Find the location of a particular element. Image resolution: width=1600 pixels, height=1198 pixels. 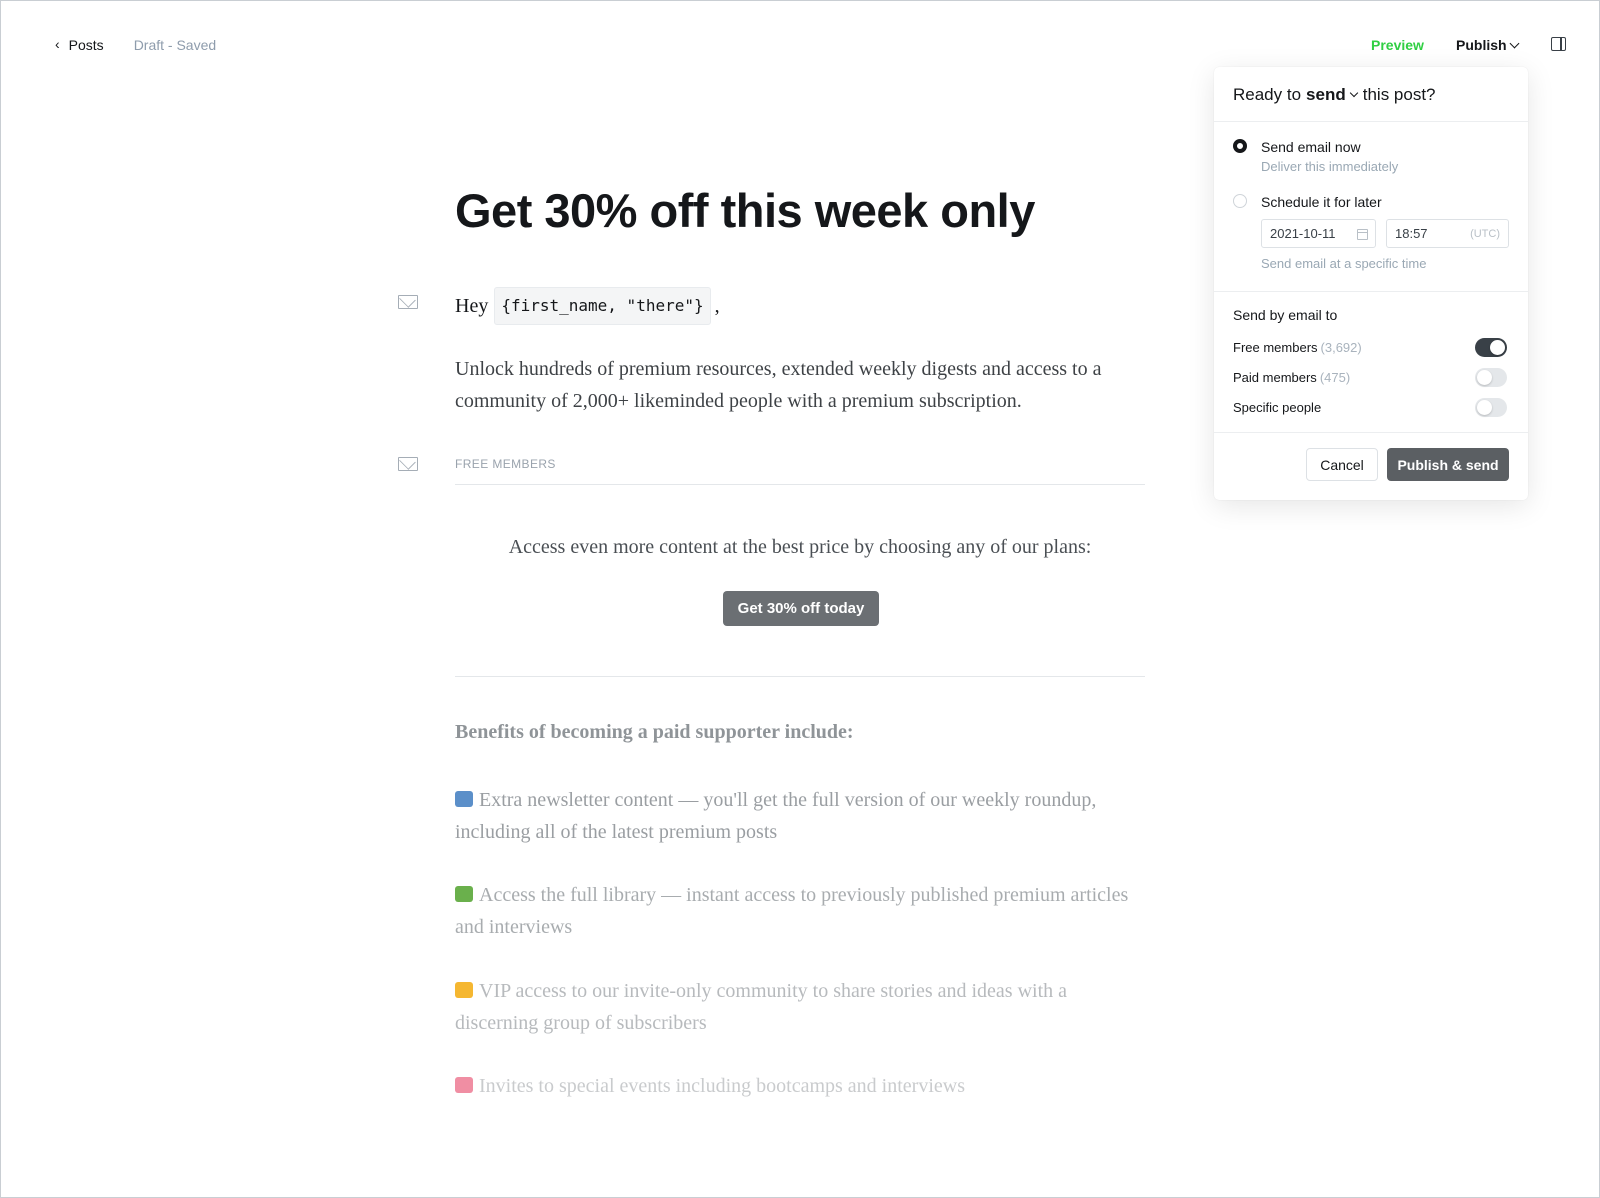

free-members-toggle is located at coordinates (1491, 347).